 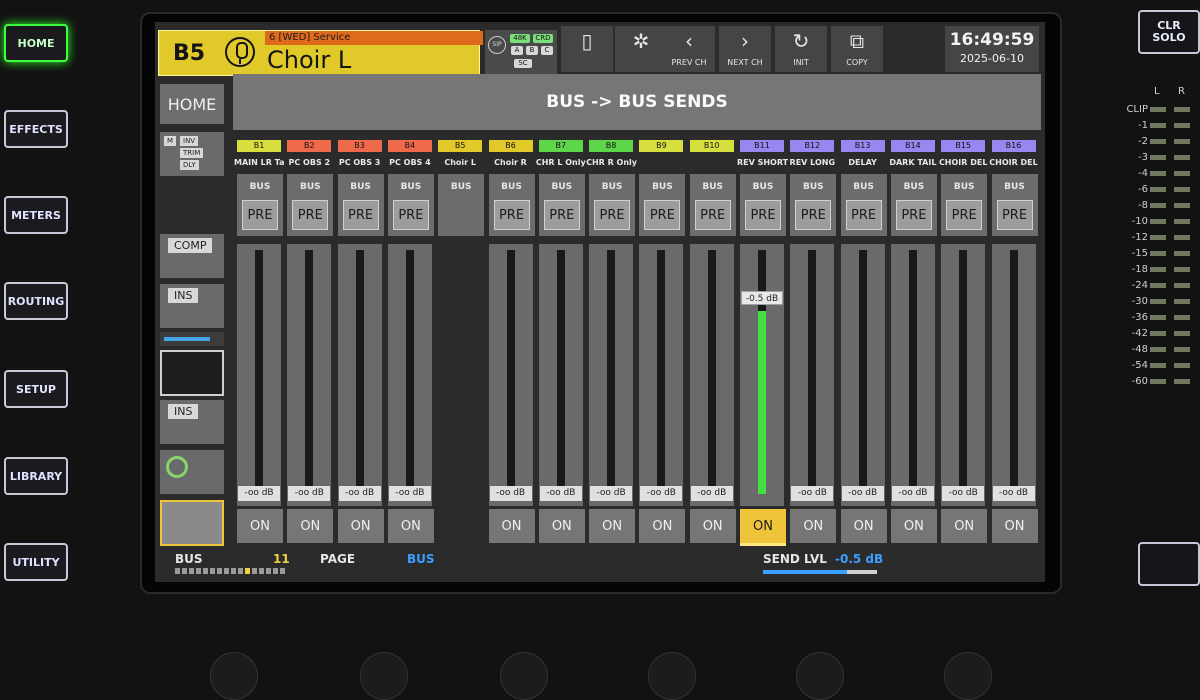 I want to click on bus-page-indicator, so click(x=230, y=571).